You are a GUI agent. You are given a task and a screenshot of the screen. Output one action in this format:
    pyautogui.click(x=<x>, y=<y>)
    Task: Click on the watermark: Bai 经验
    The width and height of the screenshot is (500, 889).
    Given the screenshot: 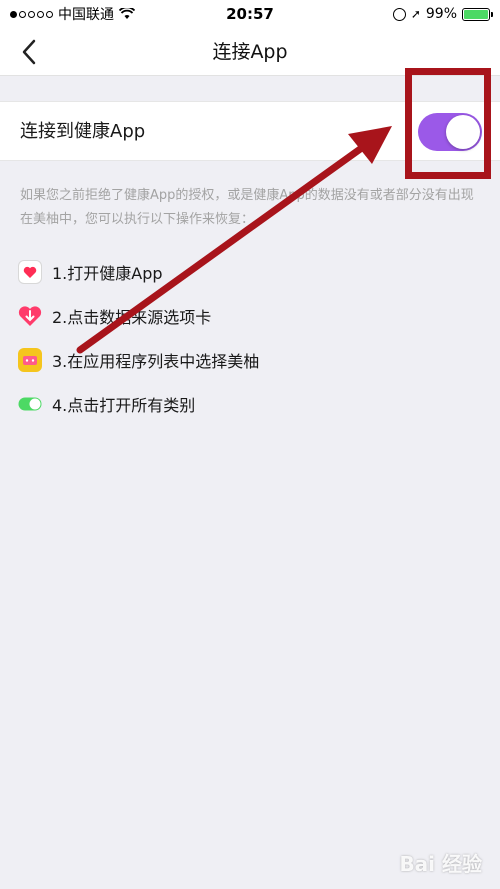 What is the action you would take?
    pyautogui.click(x=440, y=864)
    